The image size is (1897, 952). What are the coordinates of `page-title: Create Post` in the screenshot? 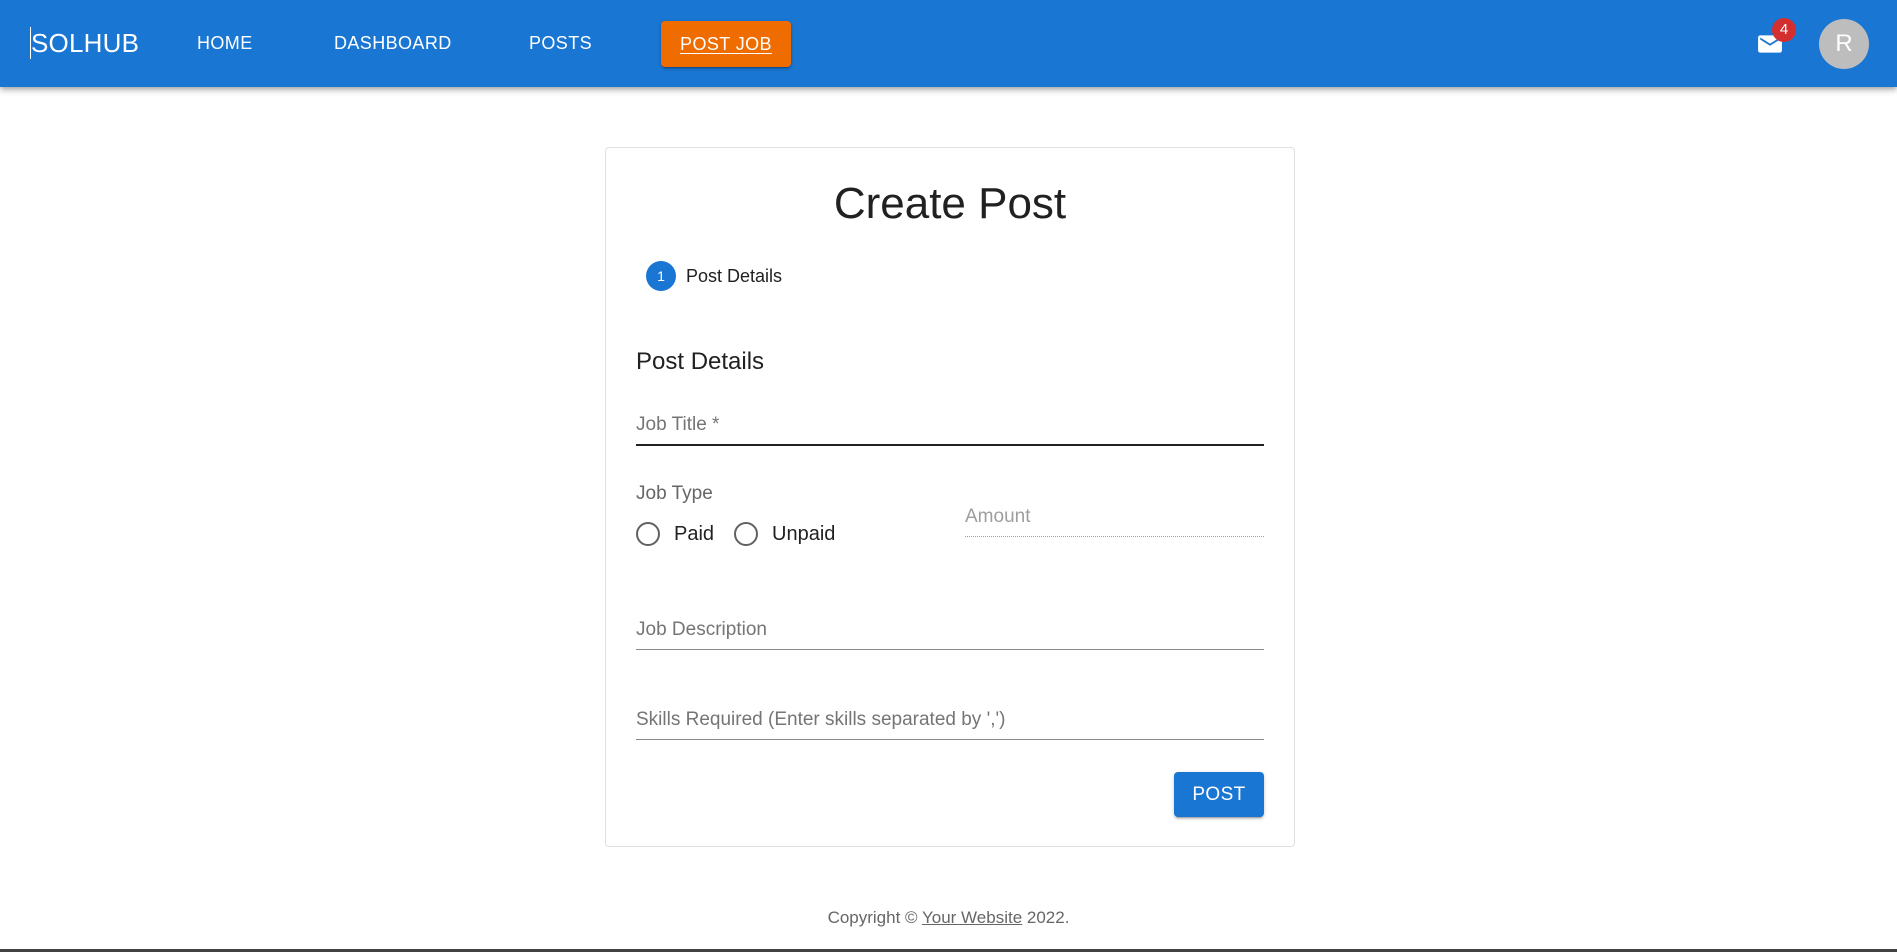 It's located at (950, 203).